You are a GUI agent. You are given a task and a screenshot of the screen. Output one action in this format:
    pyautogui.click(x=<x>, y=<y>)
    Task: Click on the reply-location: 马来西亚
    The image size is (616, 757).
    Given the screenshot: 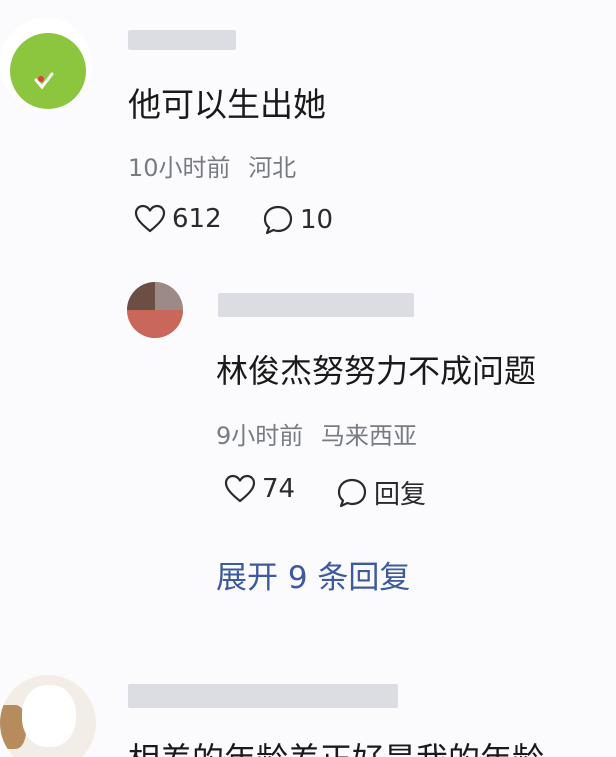 What is the action you would take?
    pyautogui.click(x=368, y=436)
    